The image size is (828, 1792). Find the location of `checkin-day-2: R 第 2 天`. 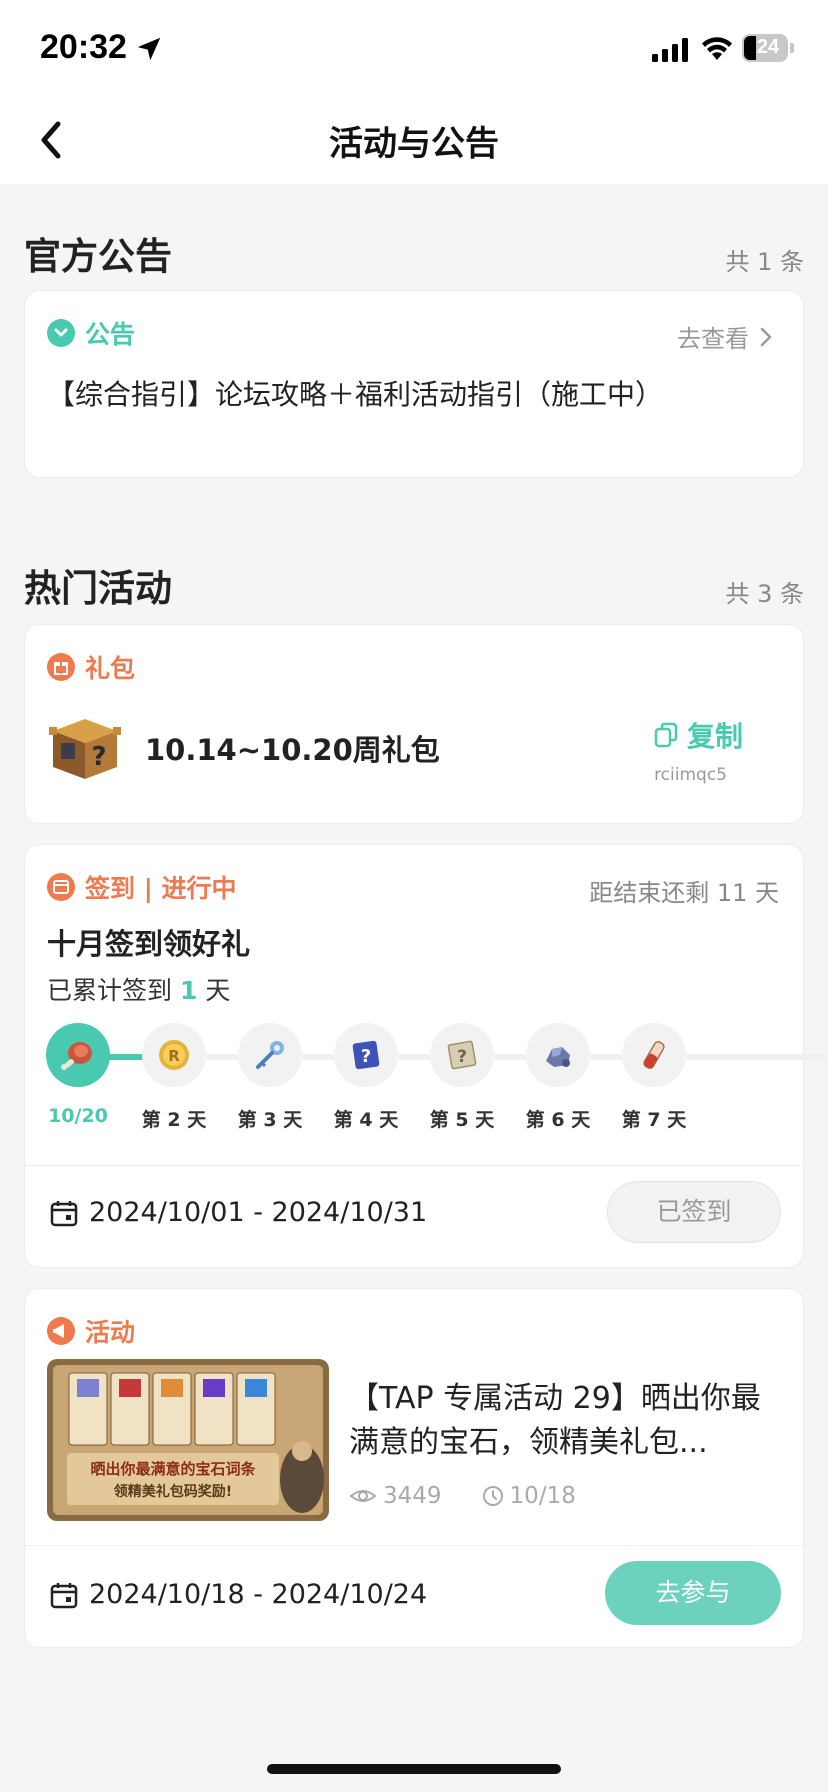

checkin-day-2: R 第 2 天 is located at coordinates (174, 1077).